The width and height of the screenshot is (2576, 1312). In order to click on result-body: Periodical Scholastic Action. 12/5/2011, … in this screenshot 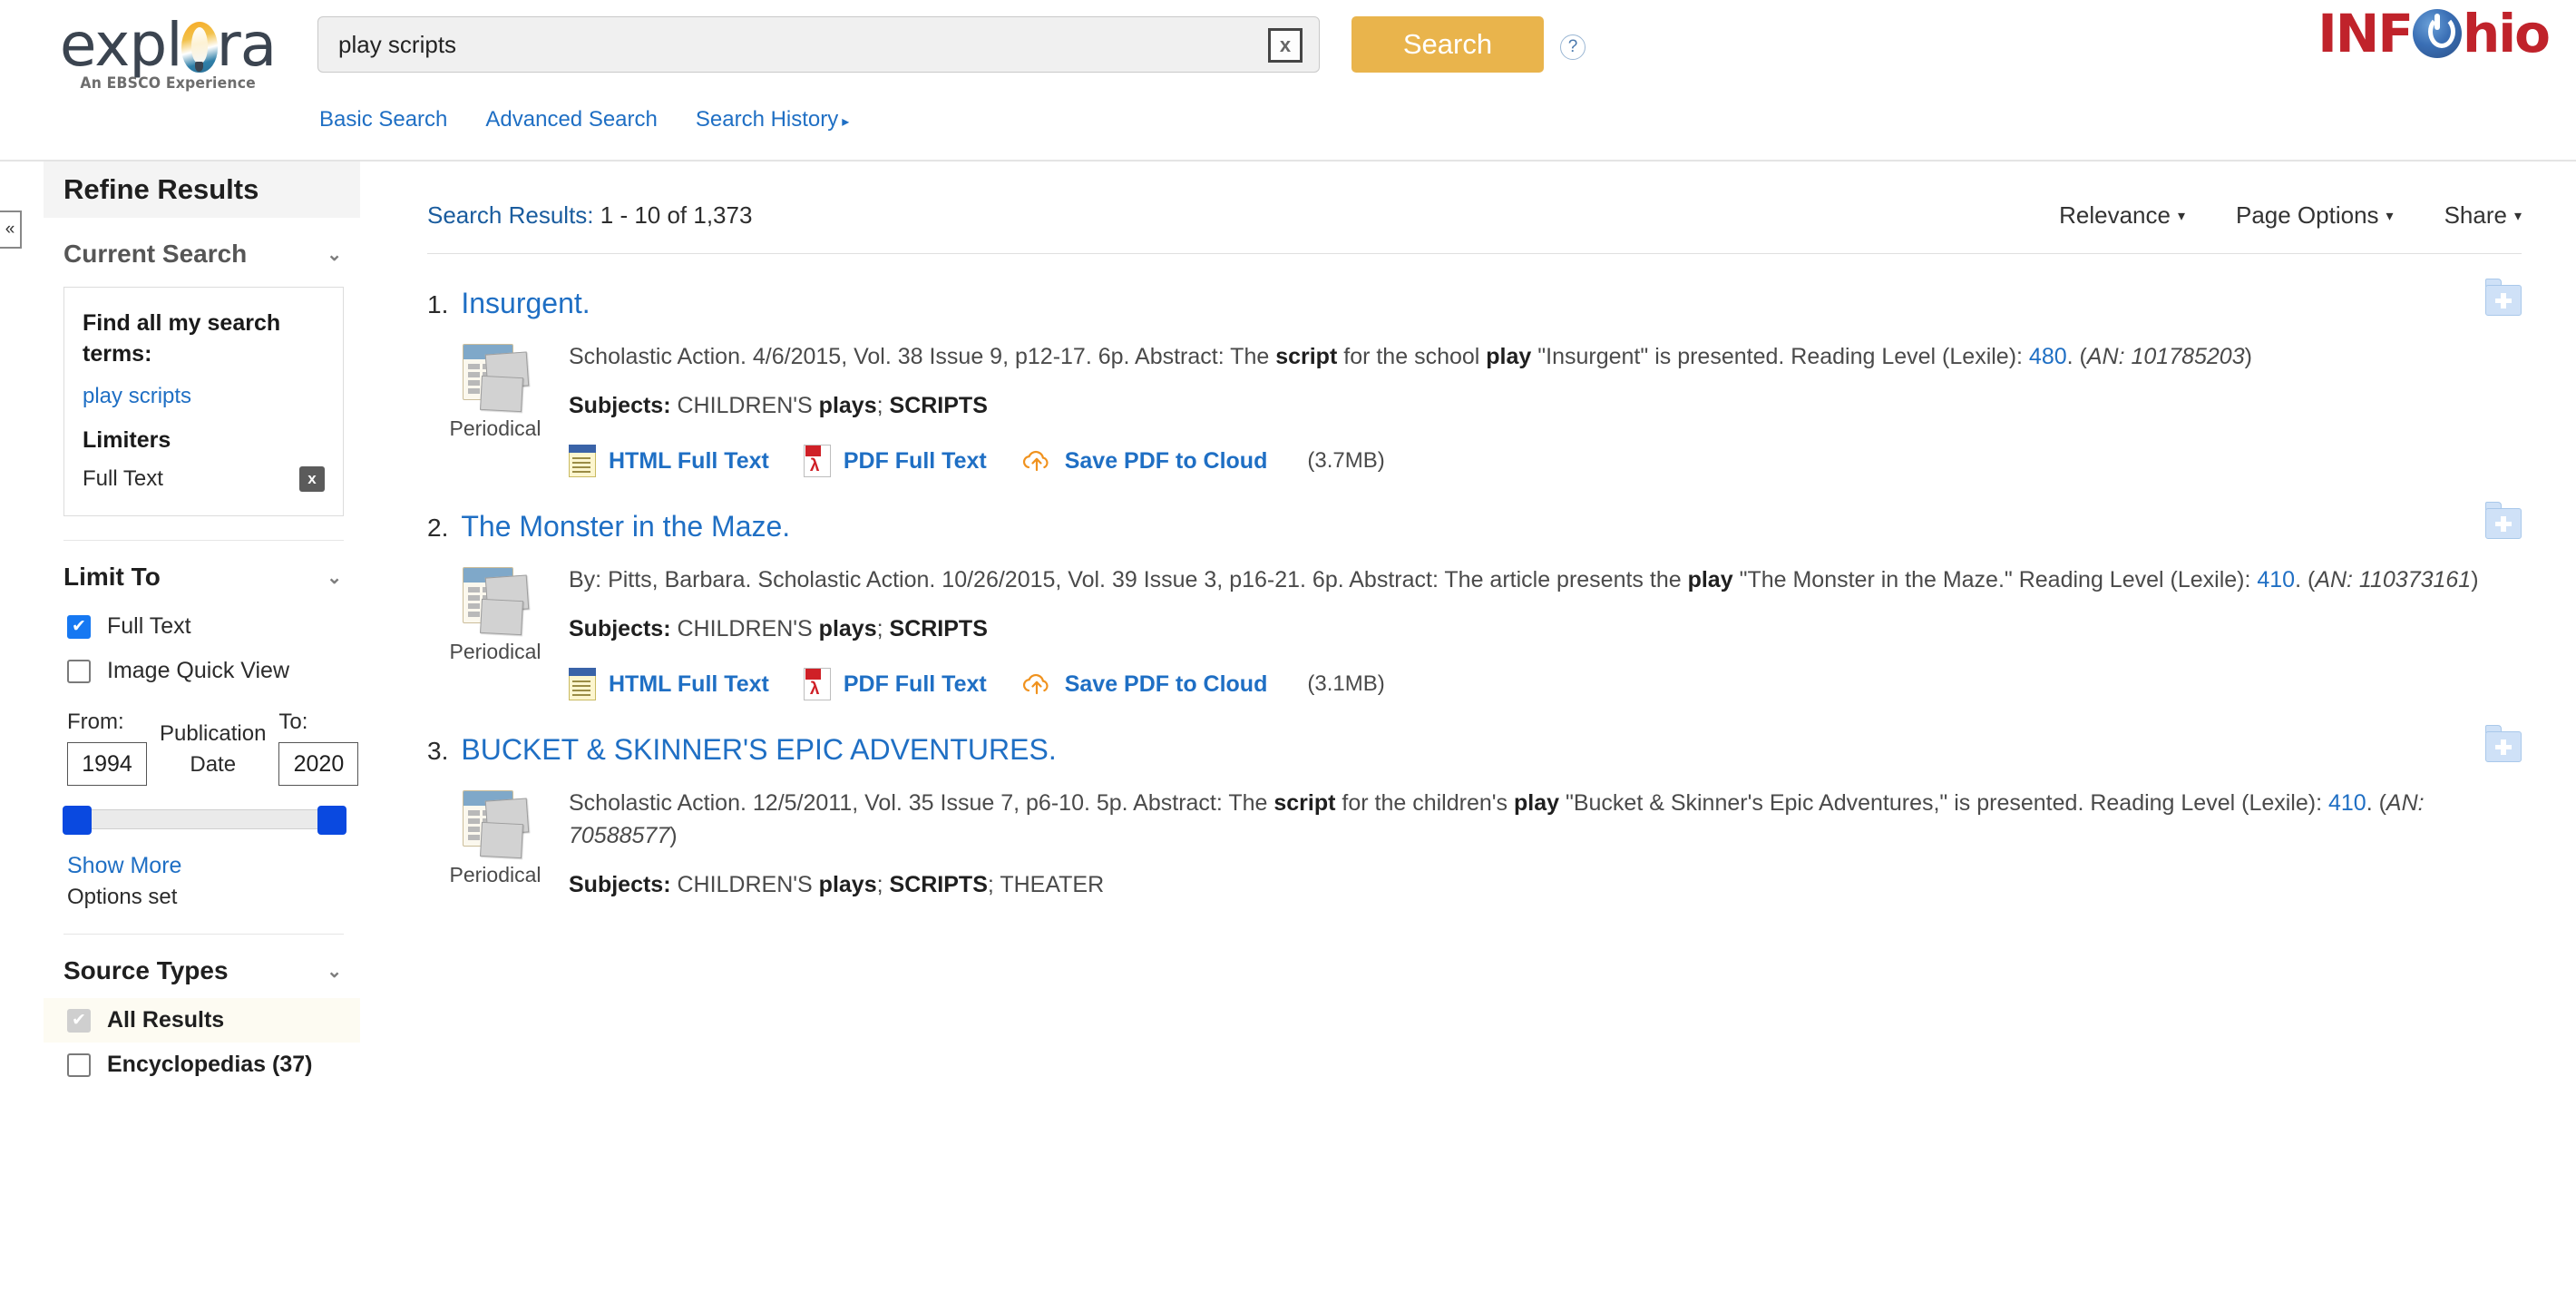, I will do `click(1474, 842)`.